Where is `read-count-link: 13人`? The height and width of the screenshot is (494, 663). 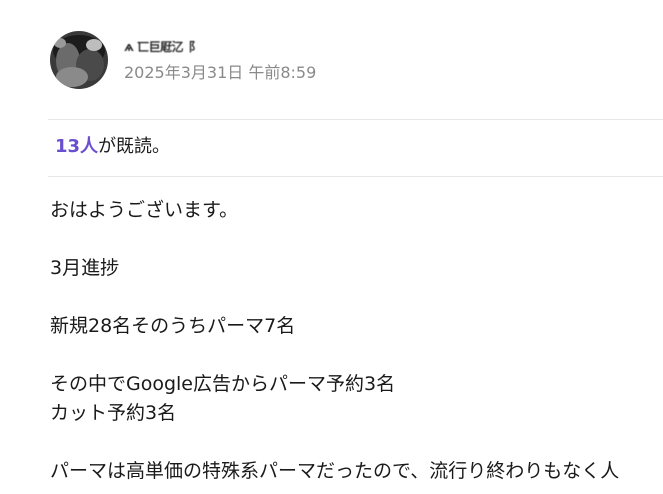 read-count-link: 13人 is located at coordinates (76, 146).